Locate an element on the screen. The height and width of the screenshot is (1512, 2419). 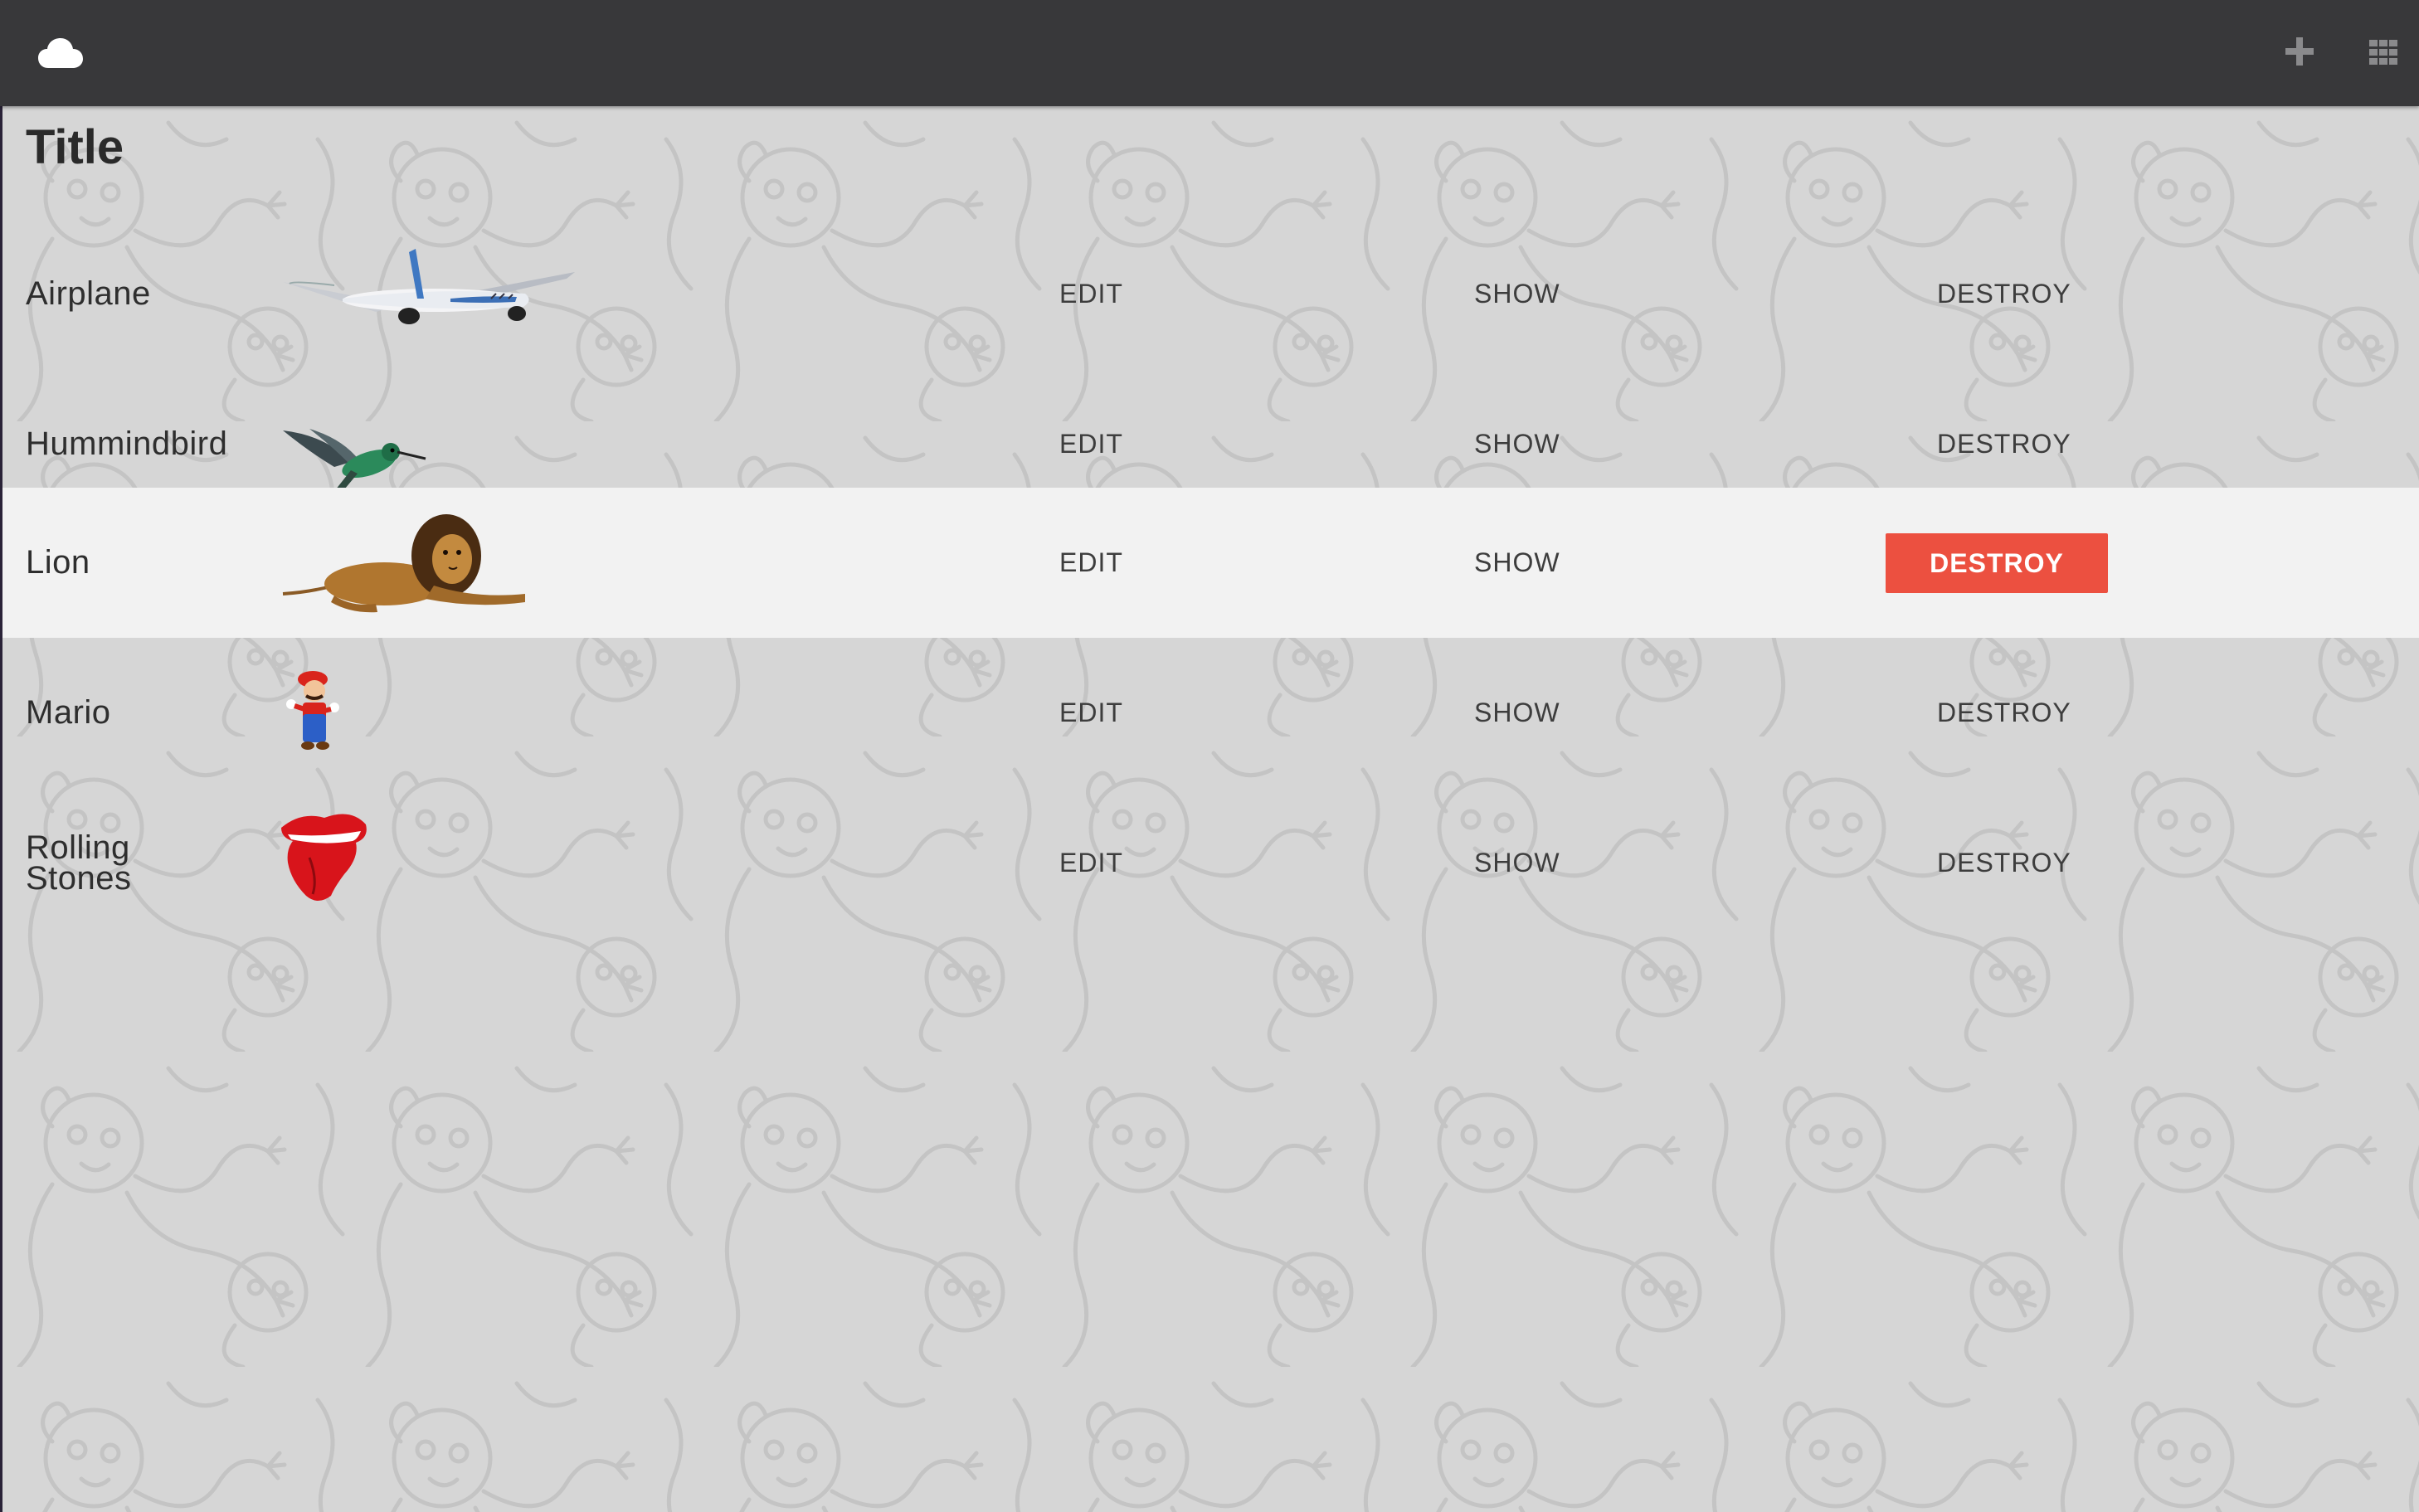
plus-icon is located at coordinates (2299, 51).